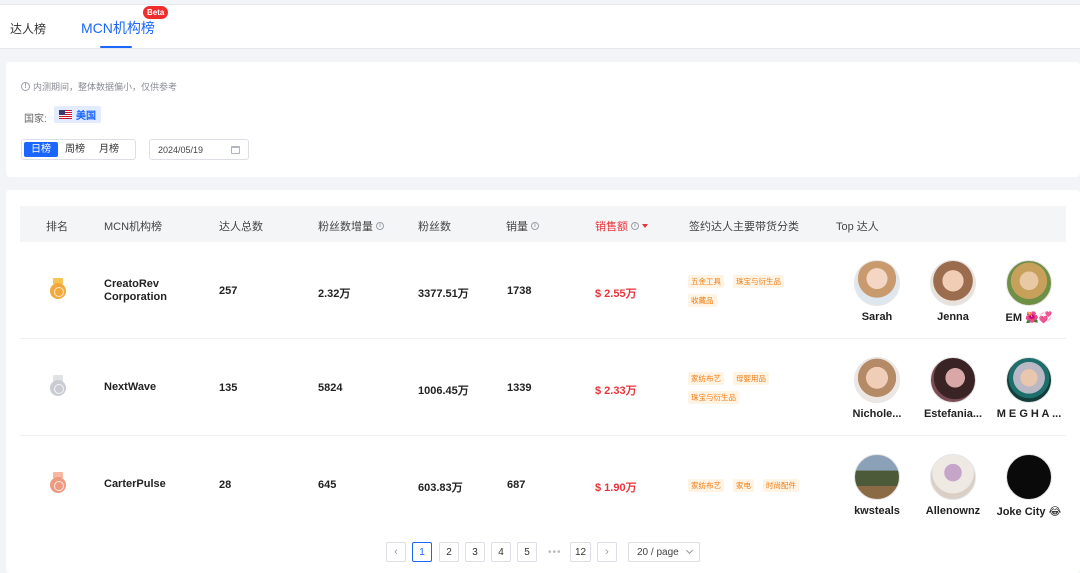  Describe the element at coordinates (522, 226) in the screenshot. I see `header-sales-volume: 销量 i` at that location.